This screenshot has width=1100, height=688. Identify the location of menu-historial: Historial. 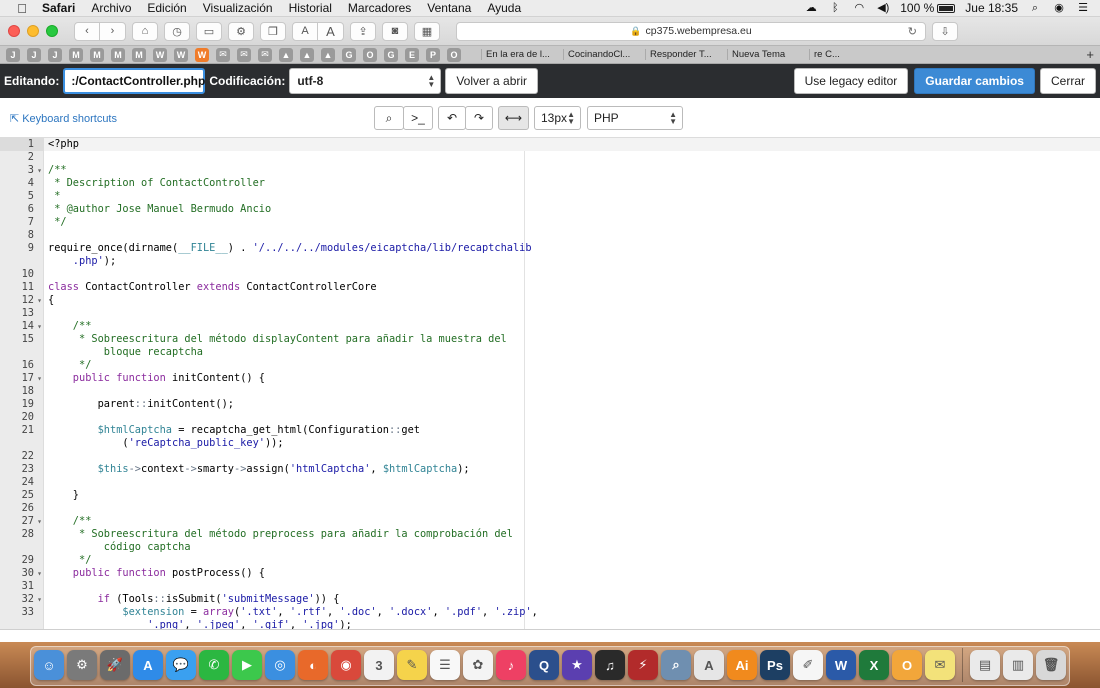
(310, 8).